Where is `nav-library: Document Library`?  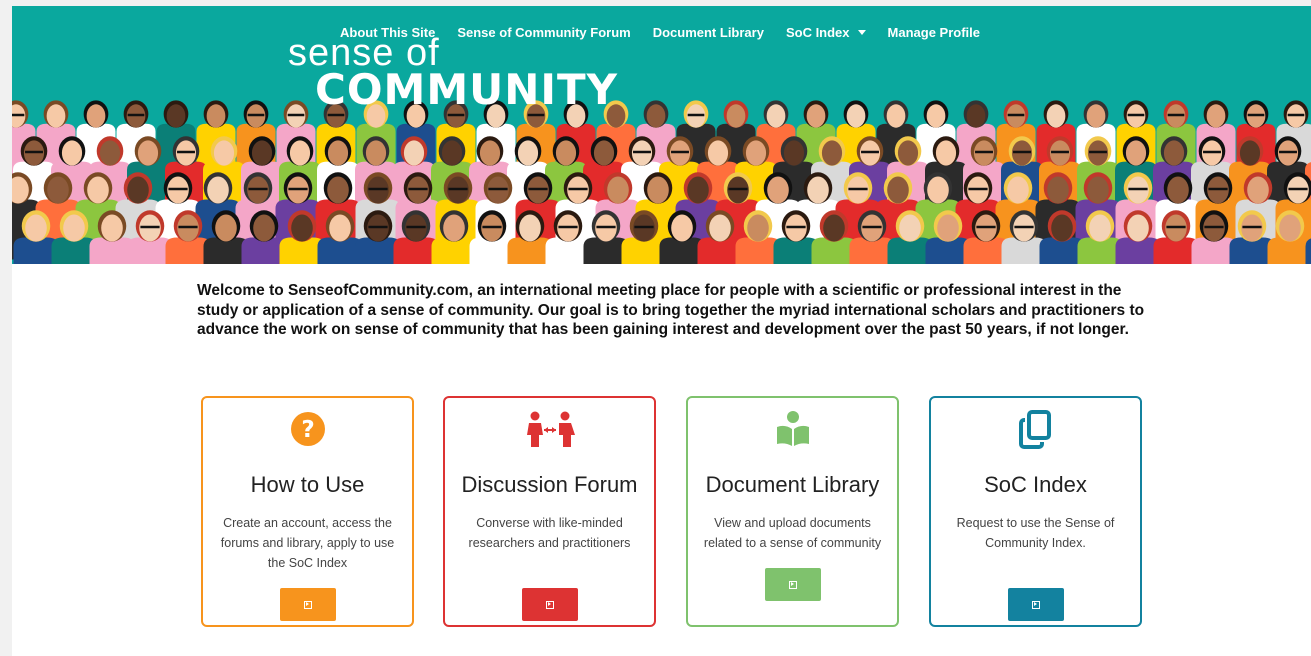
nav-library: Document Library is located at coordinates (708, 32).